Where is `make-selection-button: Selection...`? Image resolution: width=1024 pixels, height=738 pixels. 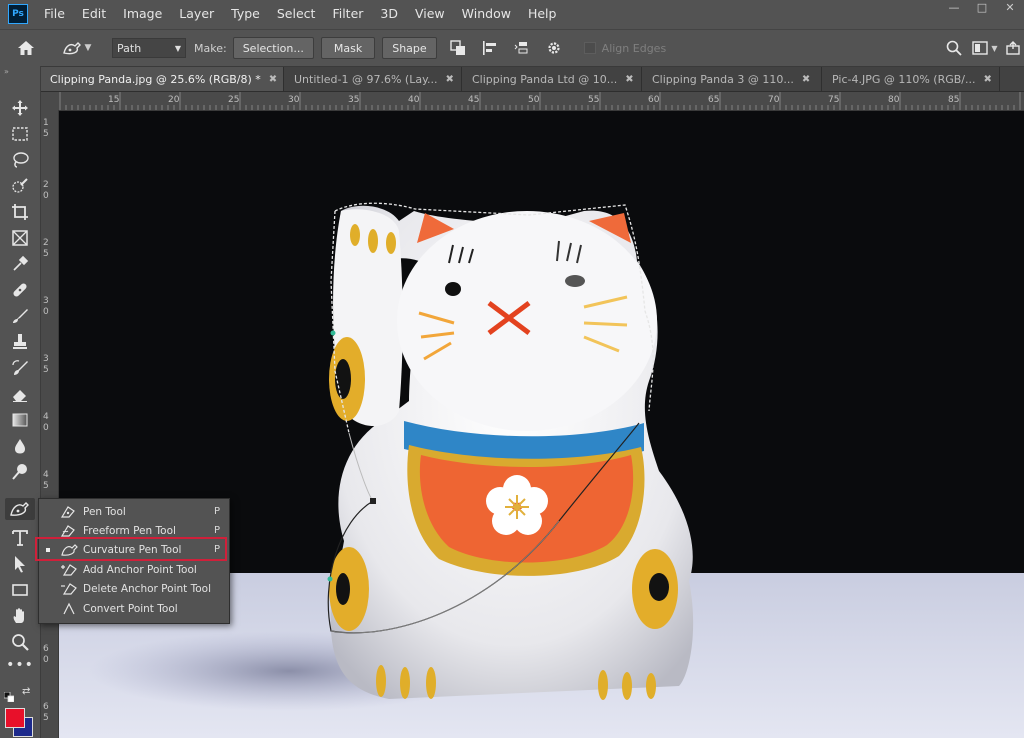
make-selection-button: Selection... is located at coordinates (273, 48).